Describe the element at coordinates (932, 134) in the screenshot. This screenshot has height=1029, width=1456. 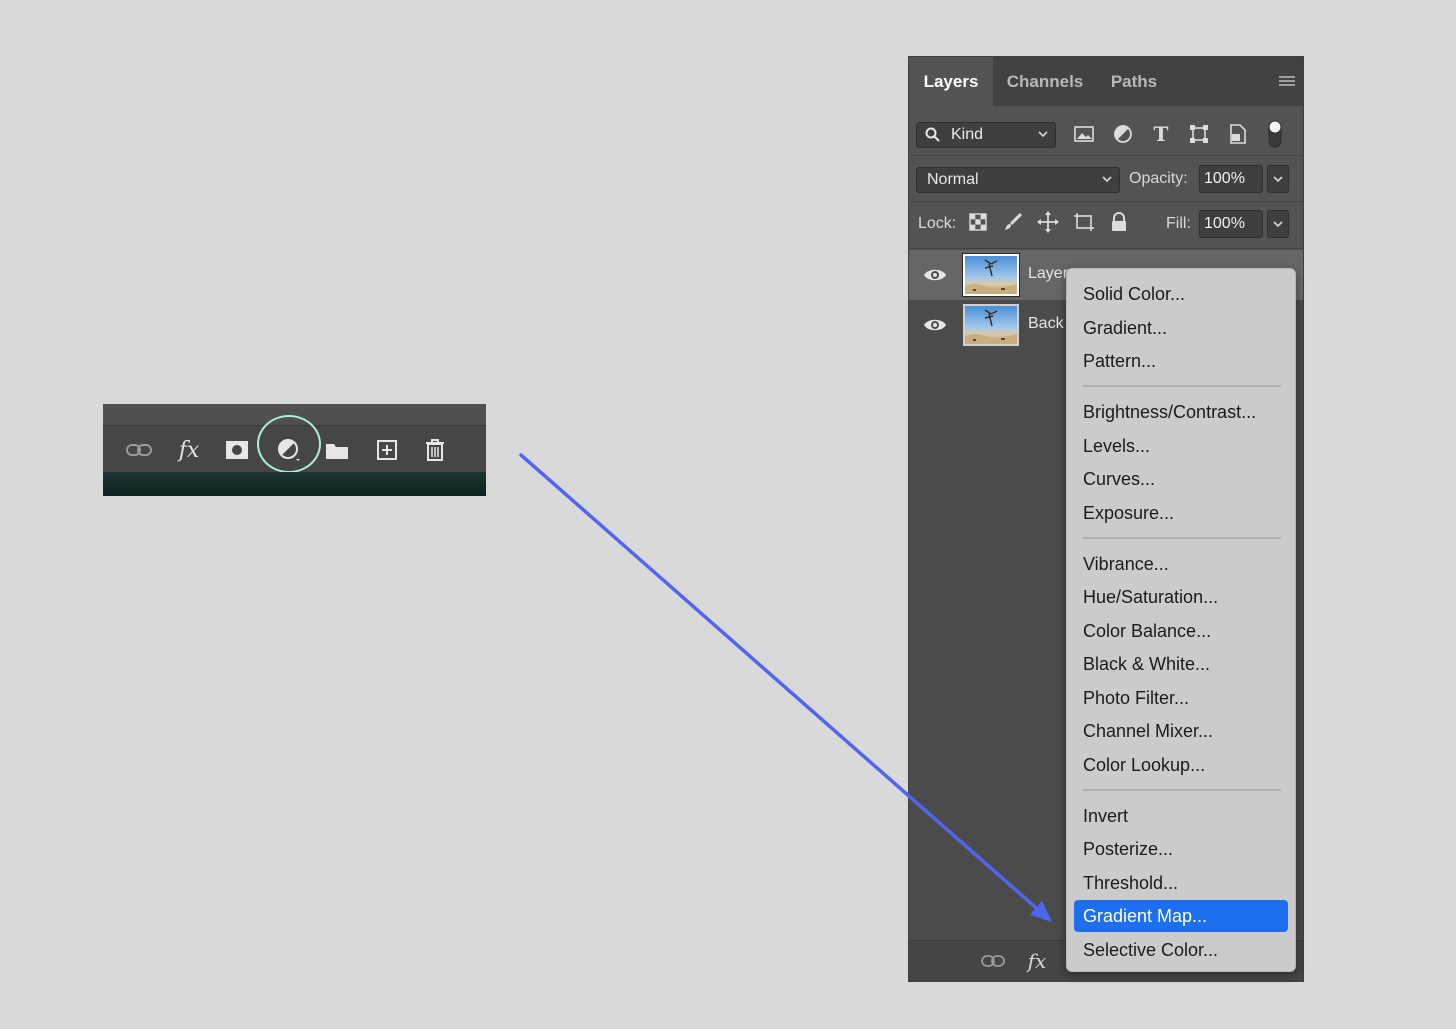
I see `search-icon` at that location.